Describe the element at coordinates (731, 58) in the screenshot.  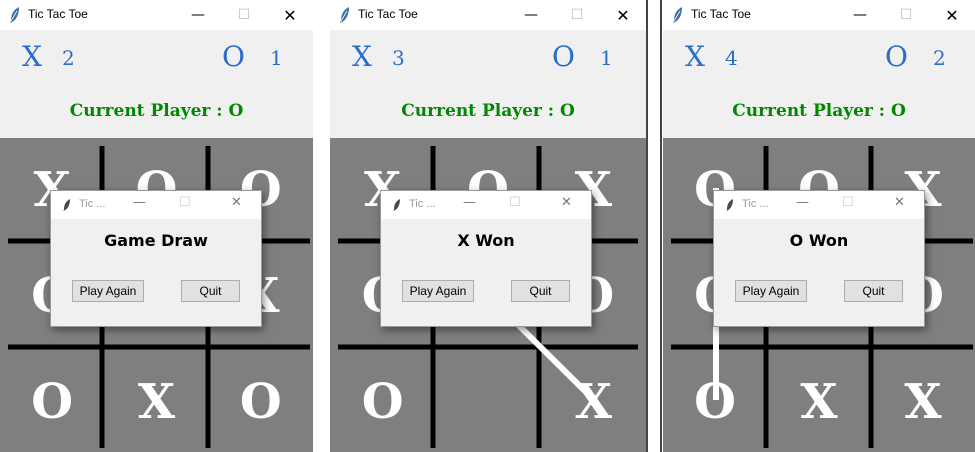
I see `x-score-value: 4` at that location.